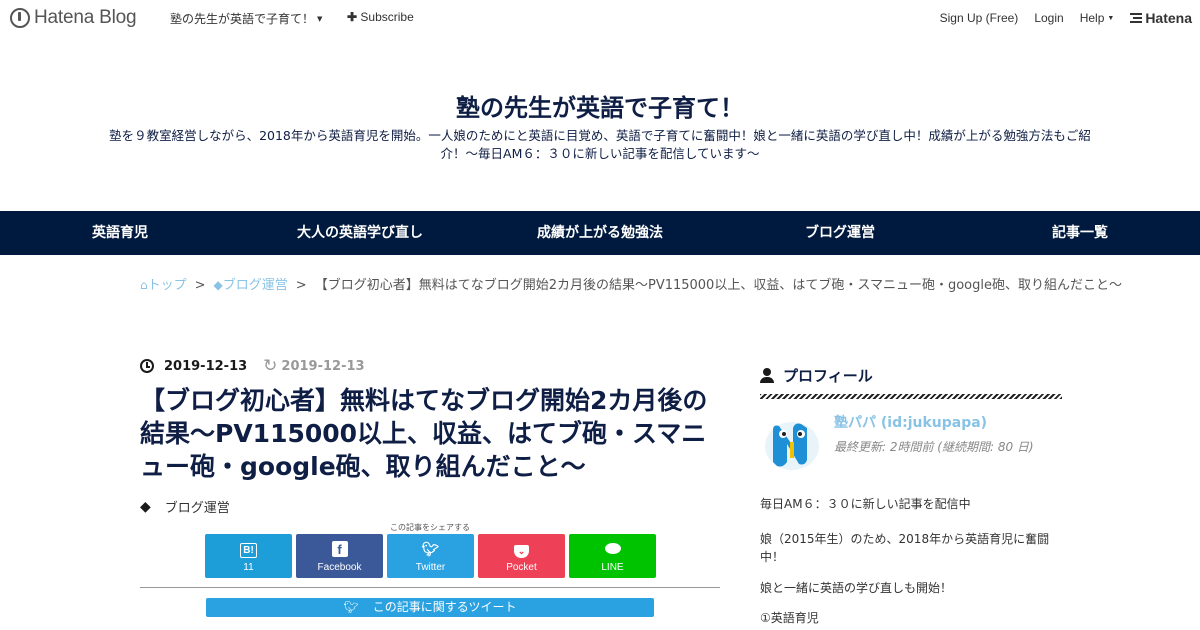 Image resolution: width=1200 pixels, height=630 pixels. What do you see at coordinates (444, 607) in the screenshot?
I see `related-tweets-label: この記事に関するツイート` at bounding box center [444, 607].